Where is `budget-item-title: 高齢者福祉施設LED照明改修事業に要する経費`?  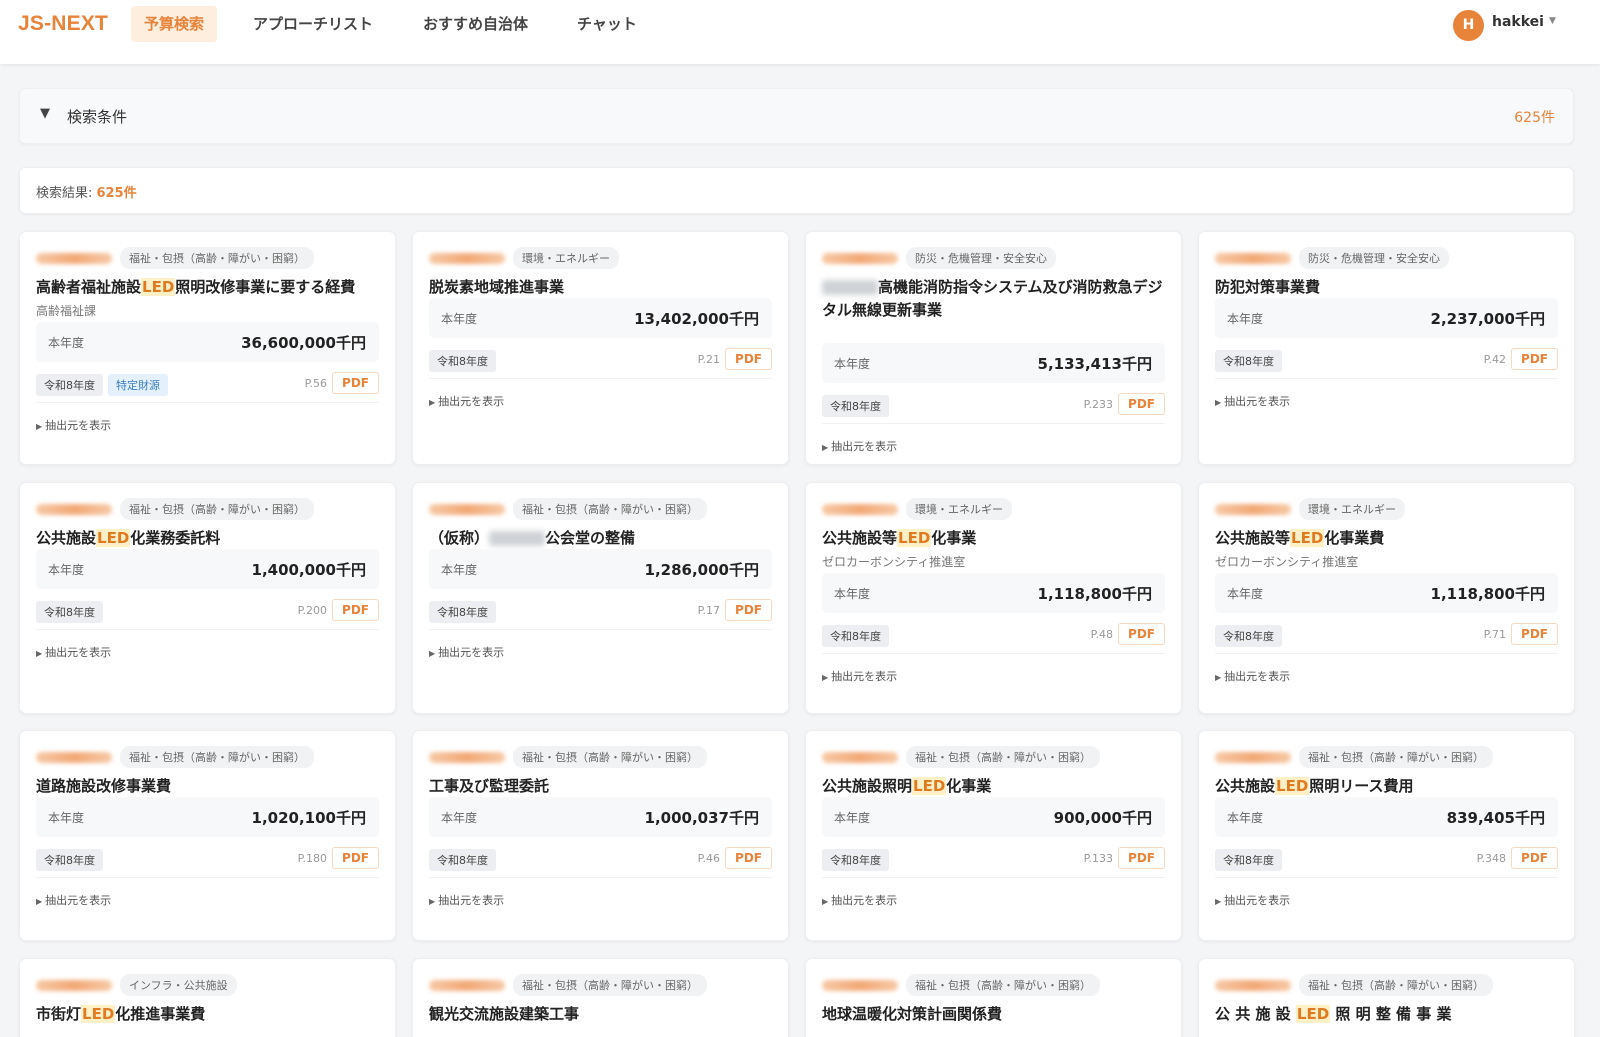 budget-item-title: 高齢者福祉施設LED照明改修事業に要する経費 is located at coordinates (207, 287).